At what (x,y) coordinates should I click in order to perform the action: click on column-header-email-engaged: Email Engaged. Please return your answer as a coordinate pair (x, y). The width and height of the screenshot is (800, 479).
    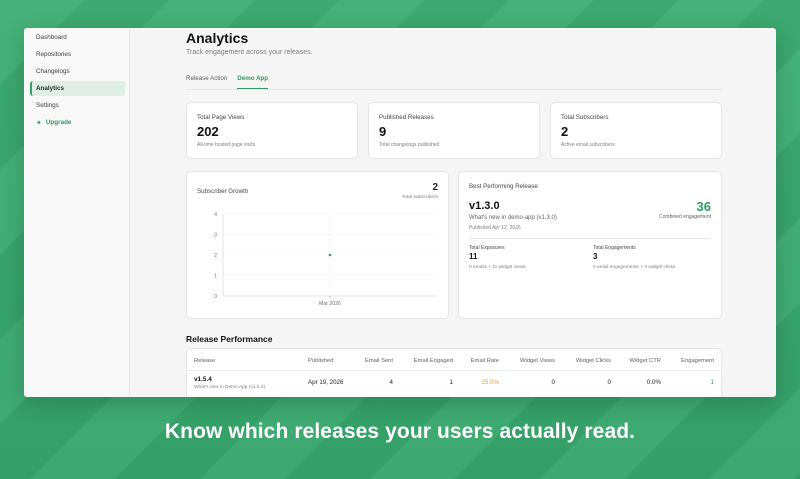
    Looking at the image, I should click on (427, 361).